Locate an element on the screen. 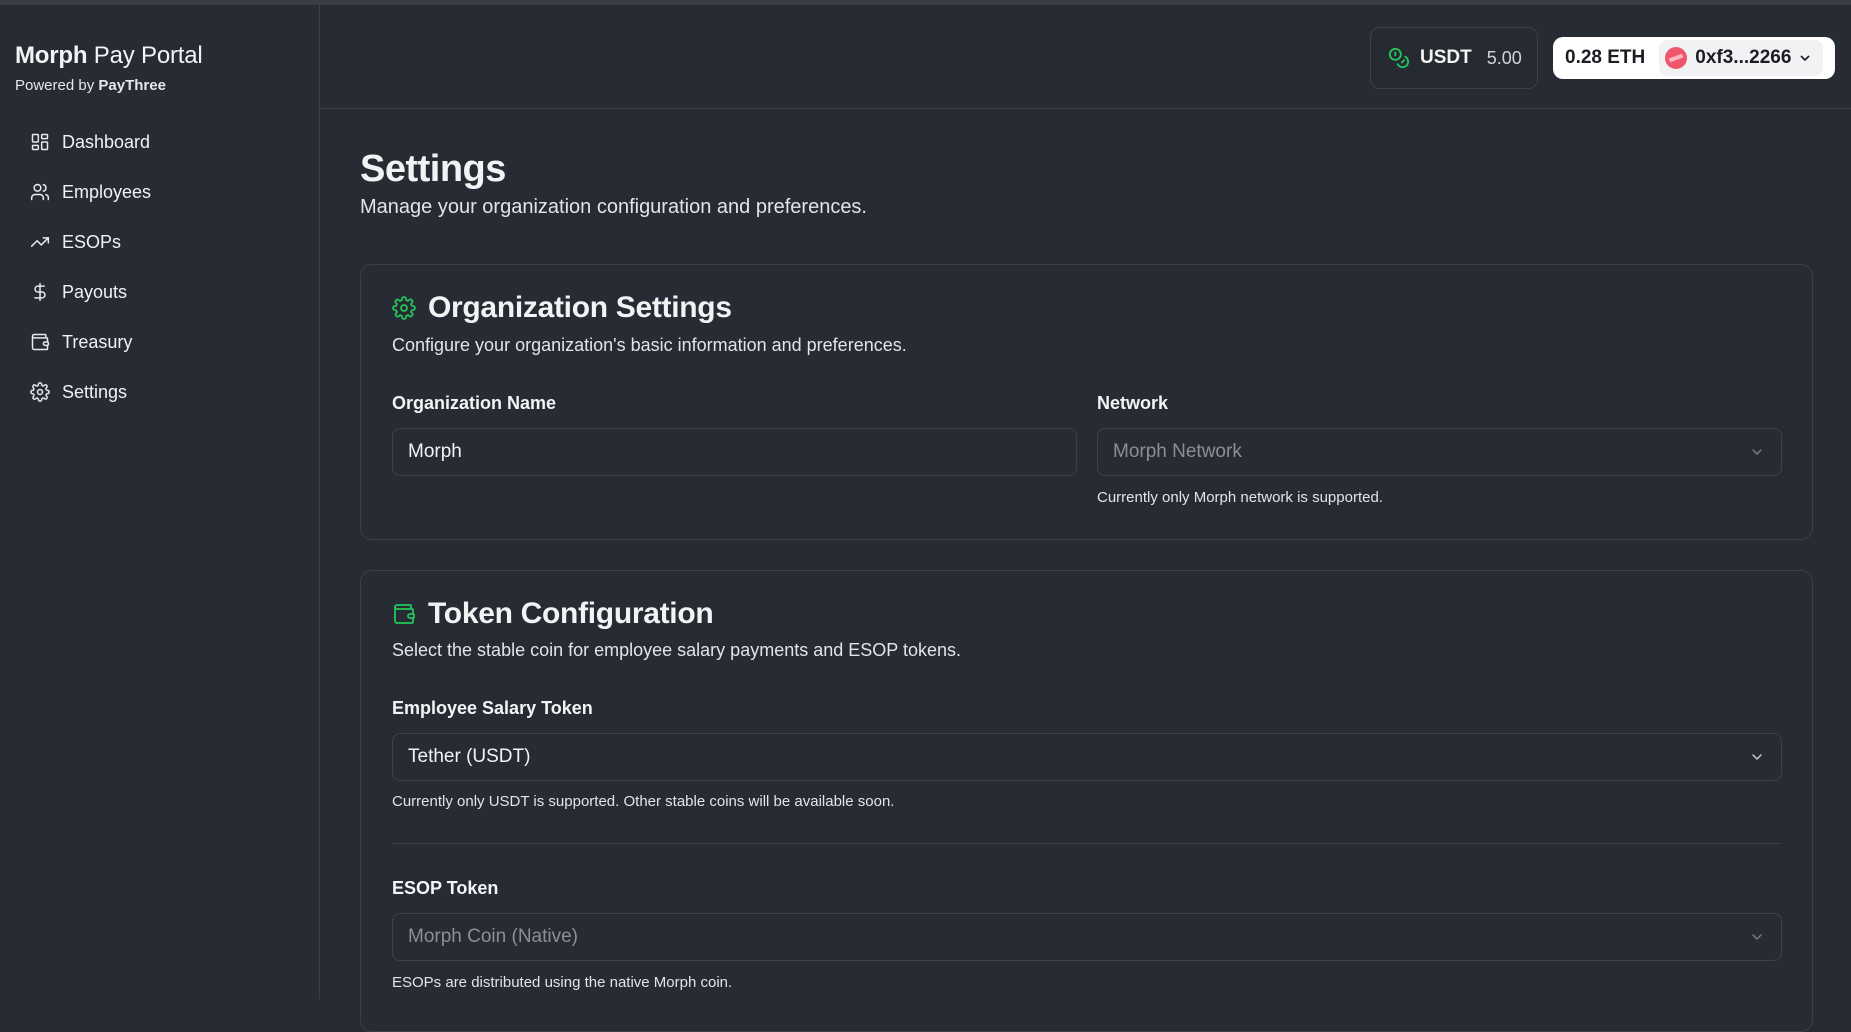 This screenshot has width=1851, height=1032. eth-balance: 0.28 ETH is located at coordinates (1605, 57).